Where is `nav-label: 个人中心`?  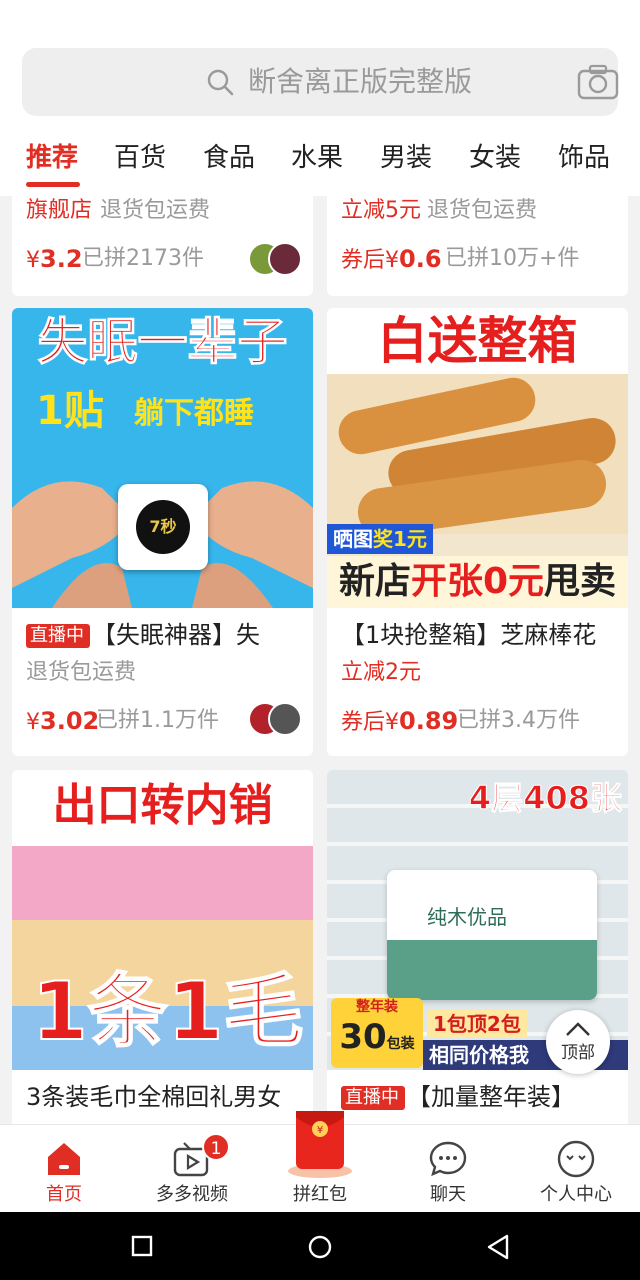 nav-label: 个人中心 is located at coordinates (576, 1194).